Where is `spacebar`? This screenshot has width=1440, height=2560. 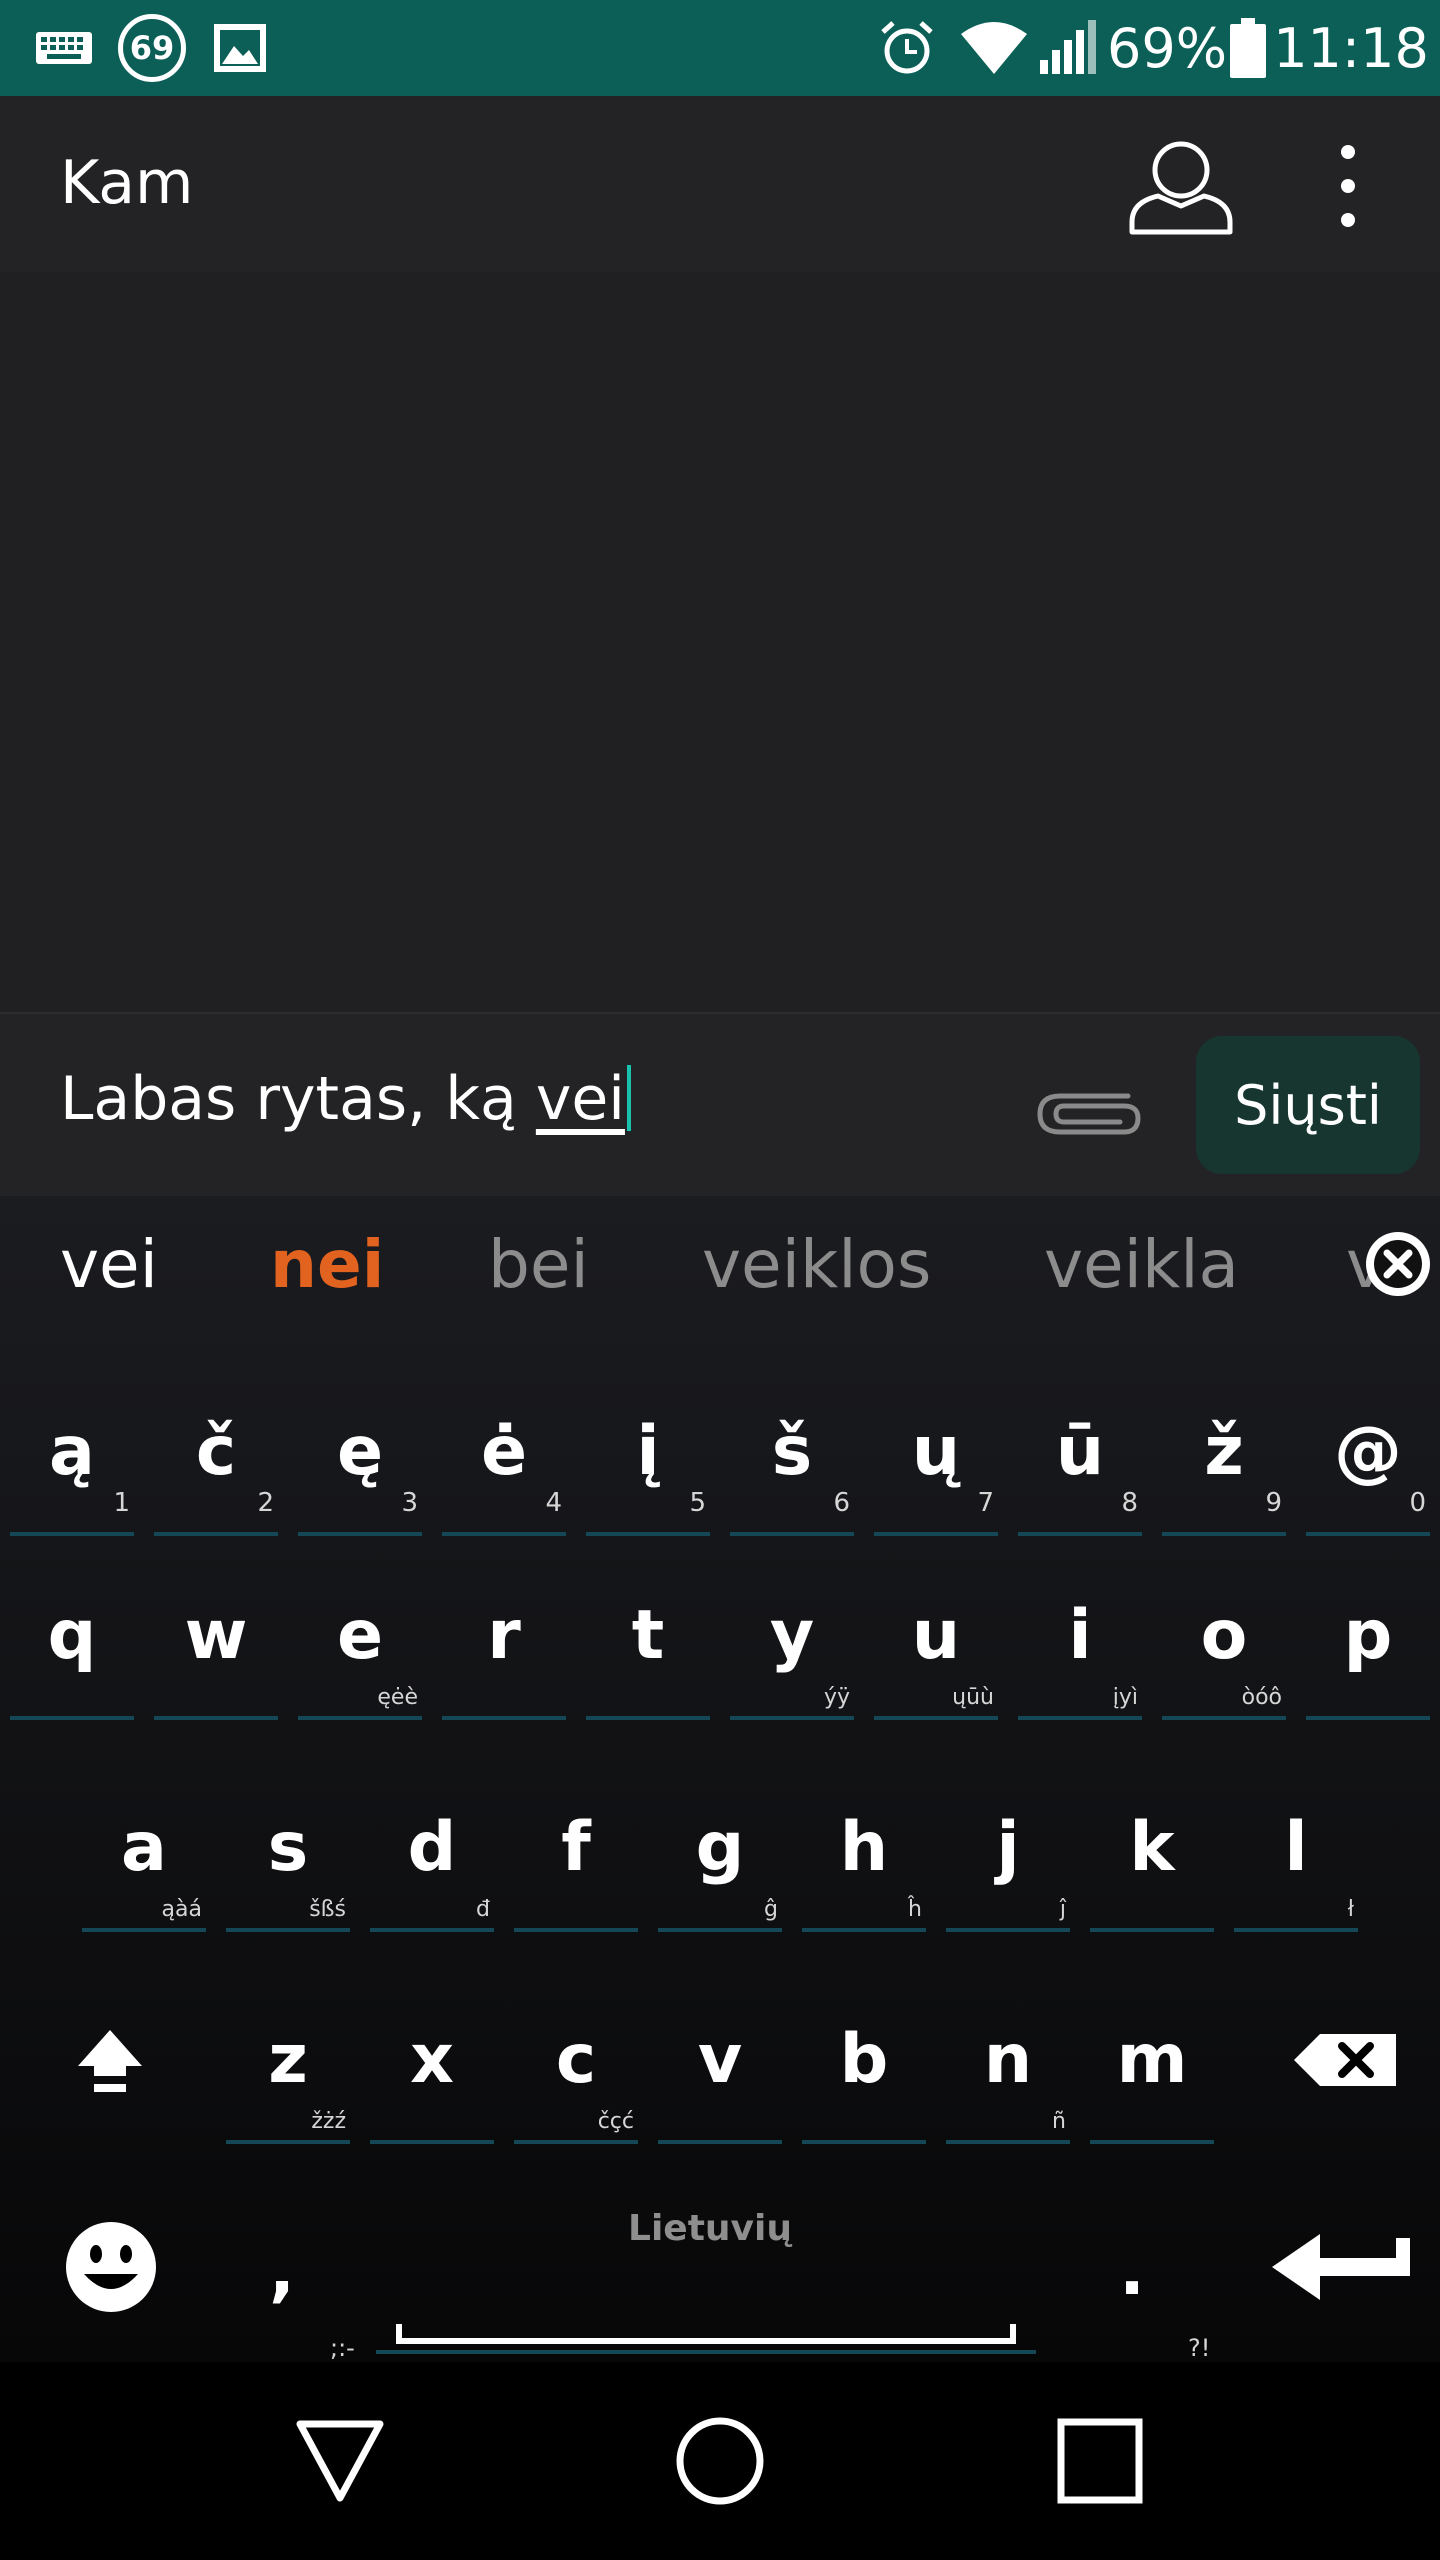 spacebar is located at coordinates (706, 2339).